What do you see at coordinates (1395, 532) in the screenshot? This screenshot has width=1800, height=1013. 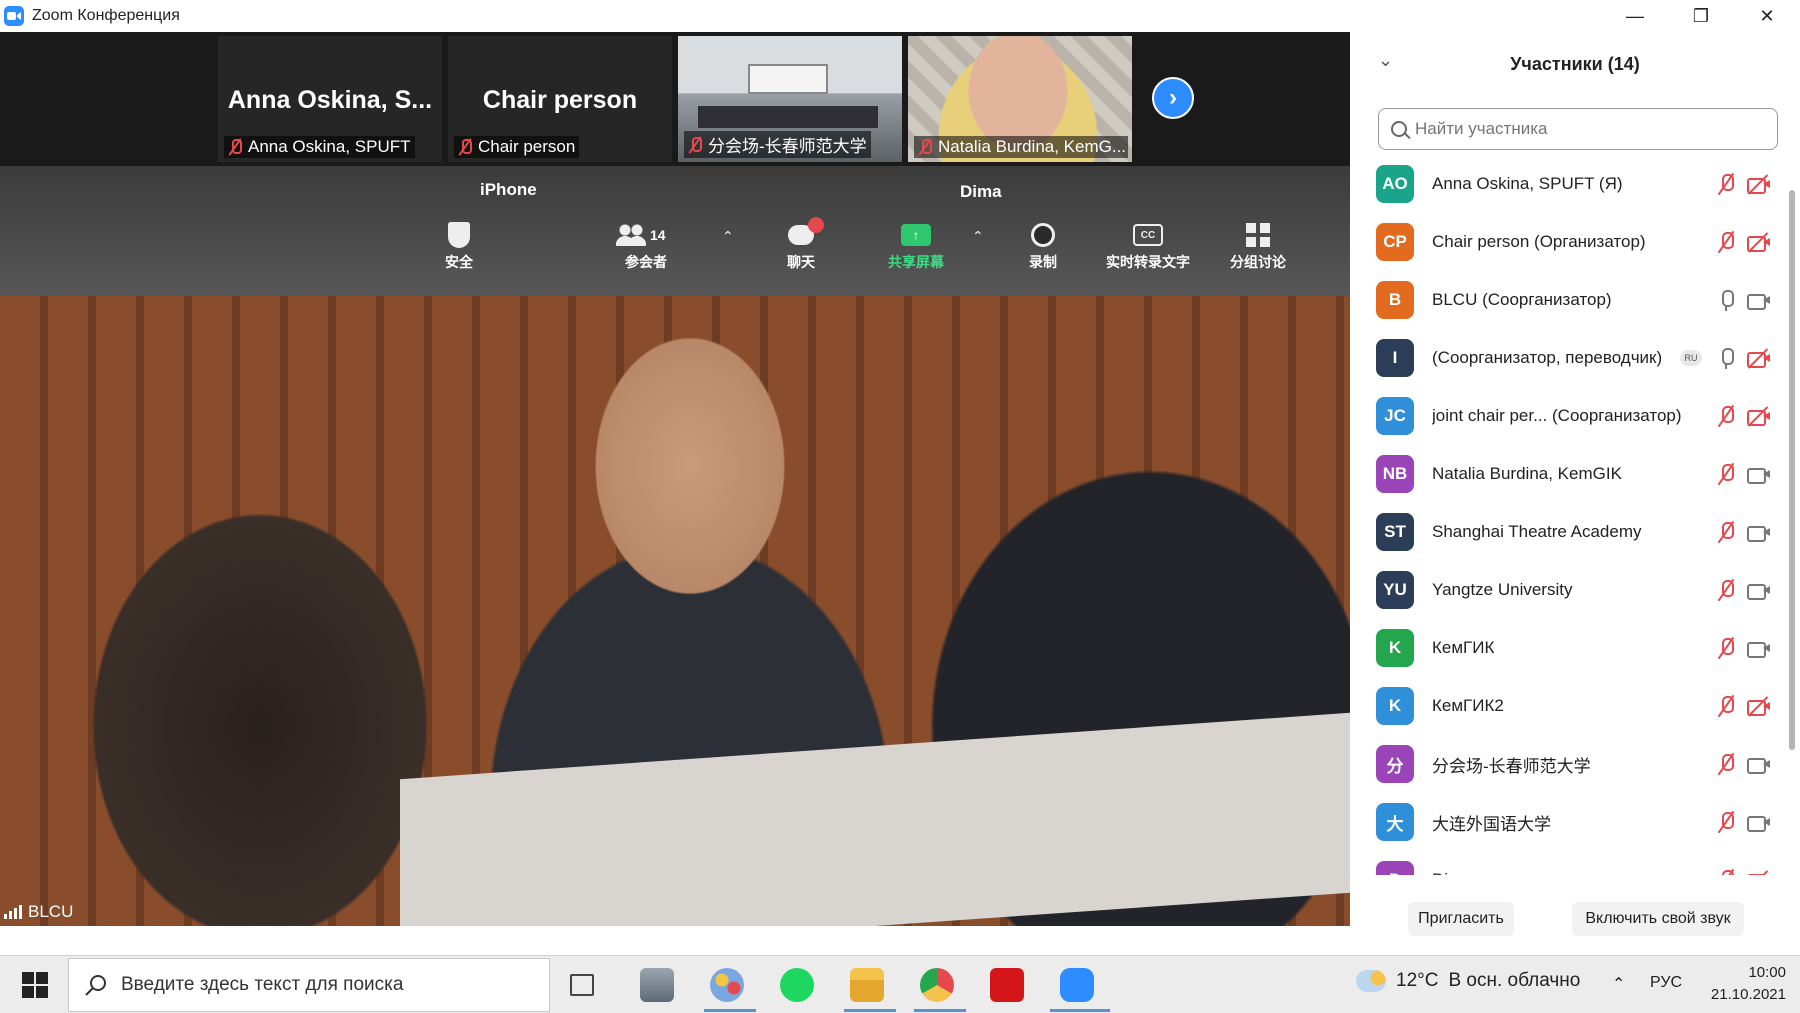 I see `avatar: ST` at bounding box center [1395, 532].